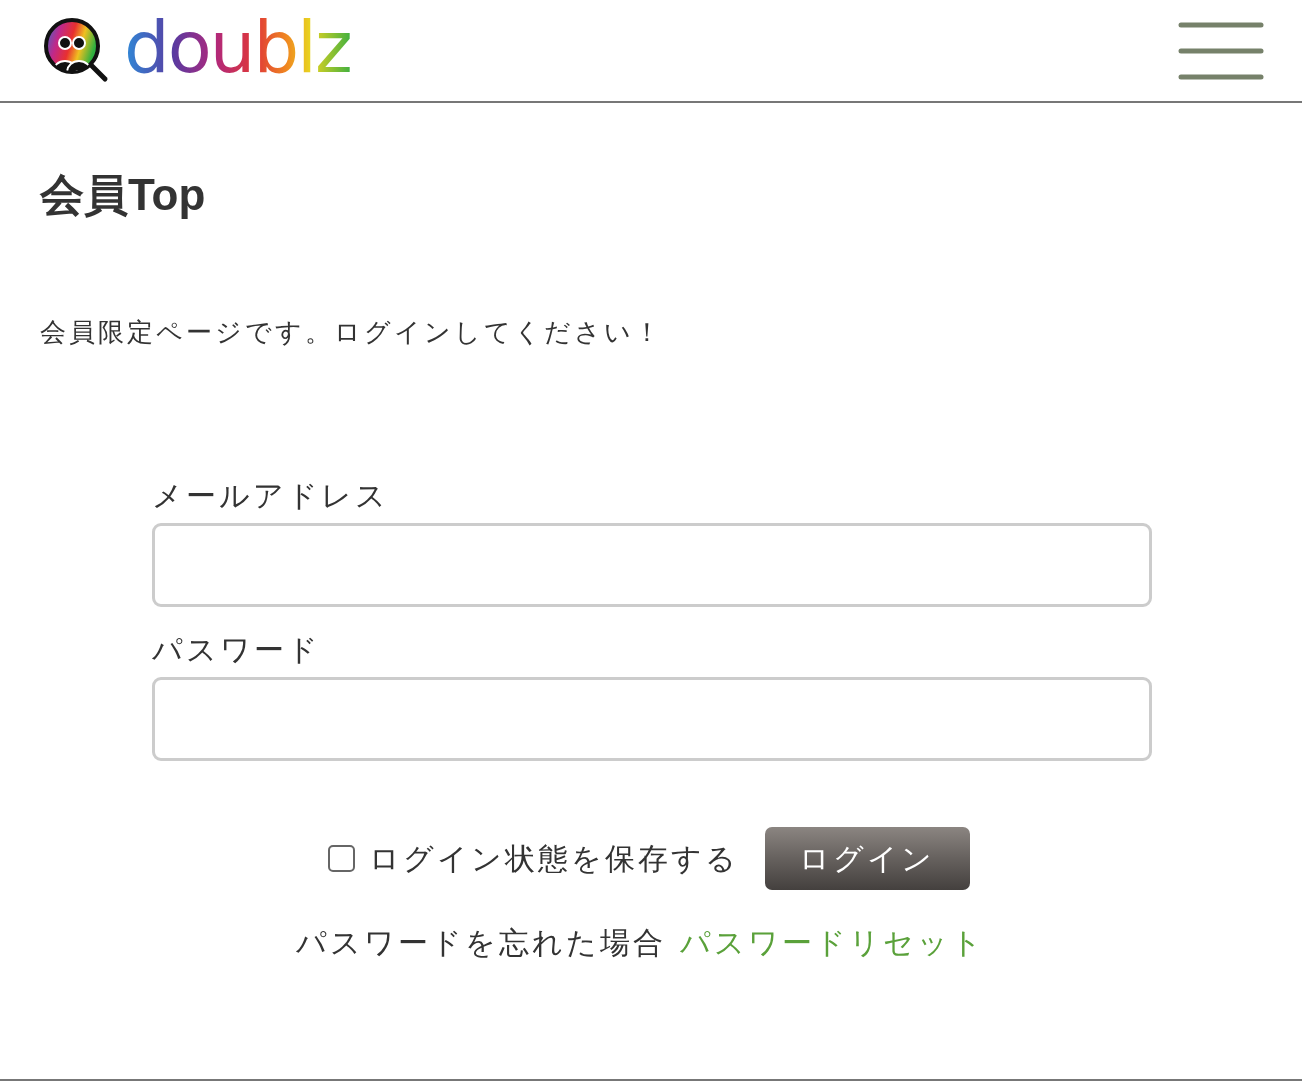 This screenshot has width=1302, height=1086. I want to click on members-only-message: 会員限定ページです。ログインしてください！, so click(351, 332).